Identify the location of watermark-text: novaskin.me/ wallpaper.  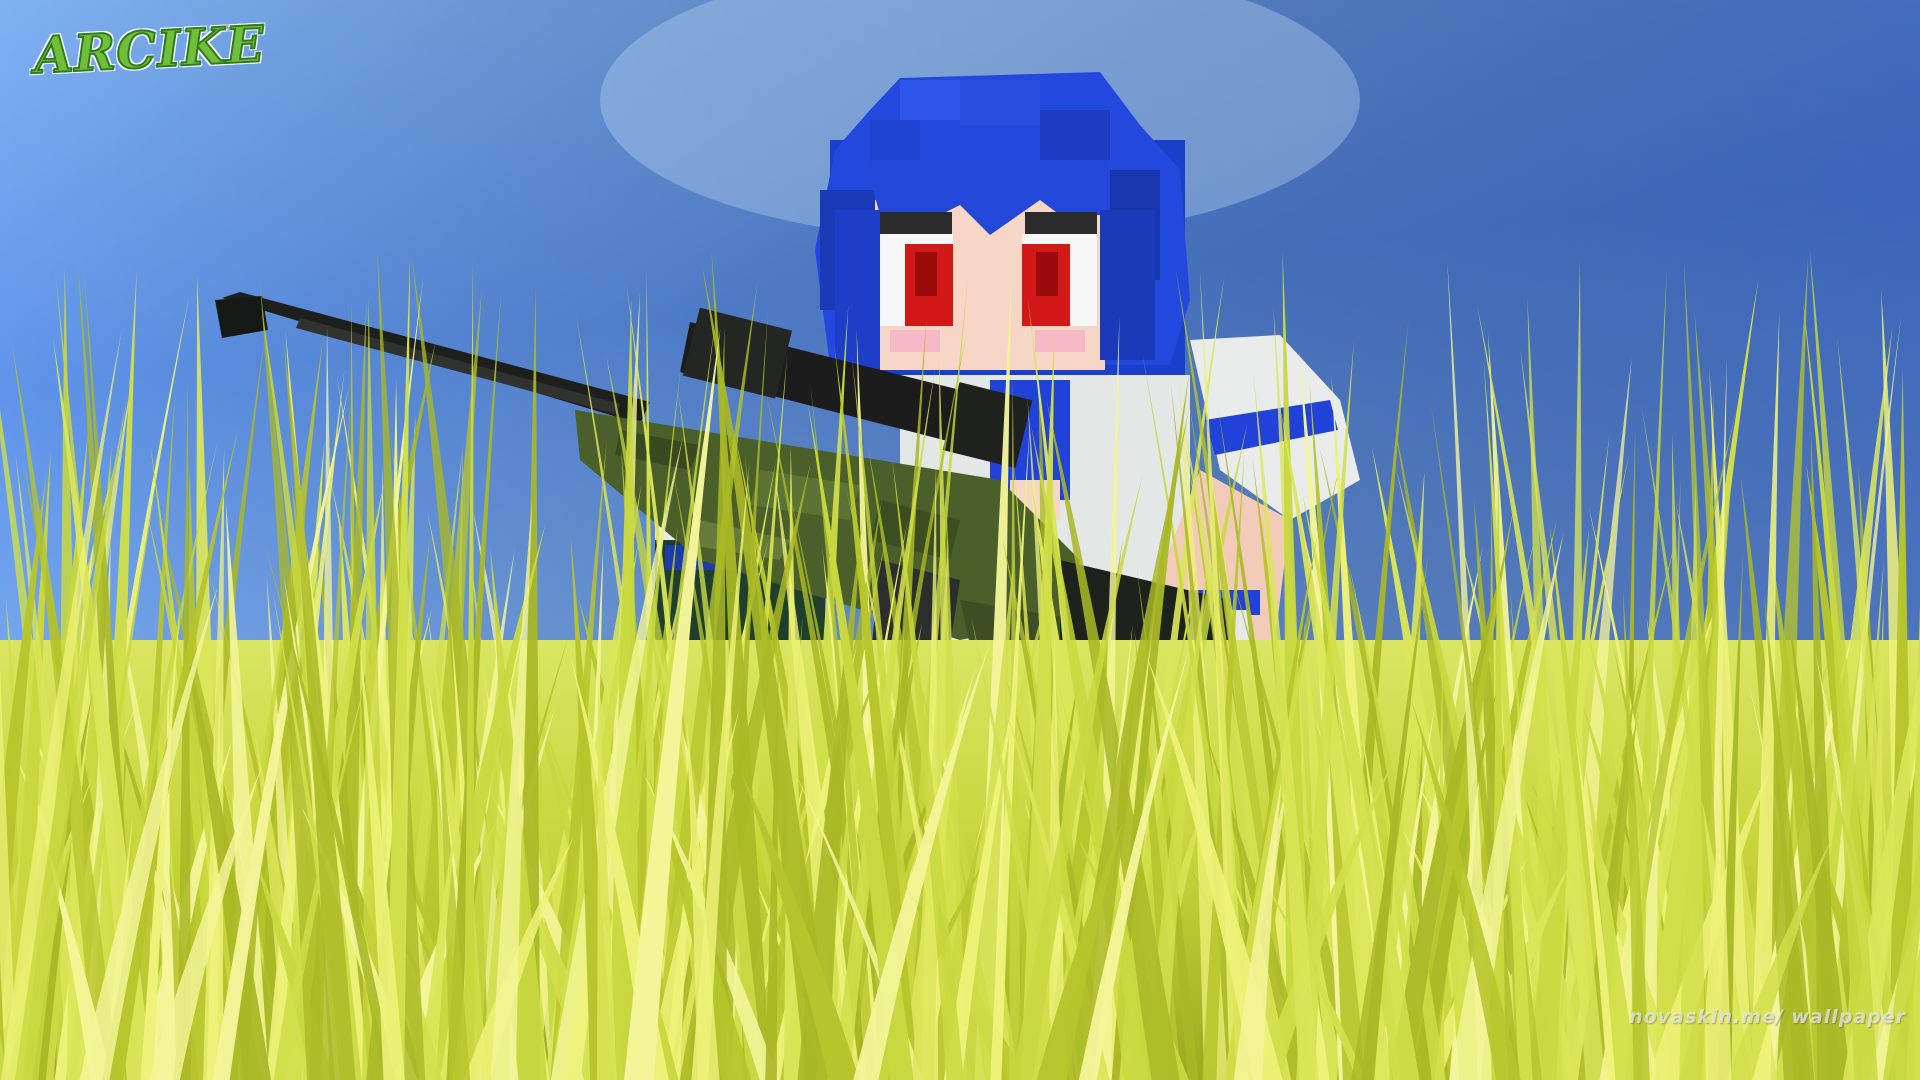
(1767, 1017).